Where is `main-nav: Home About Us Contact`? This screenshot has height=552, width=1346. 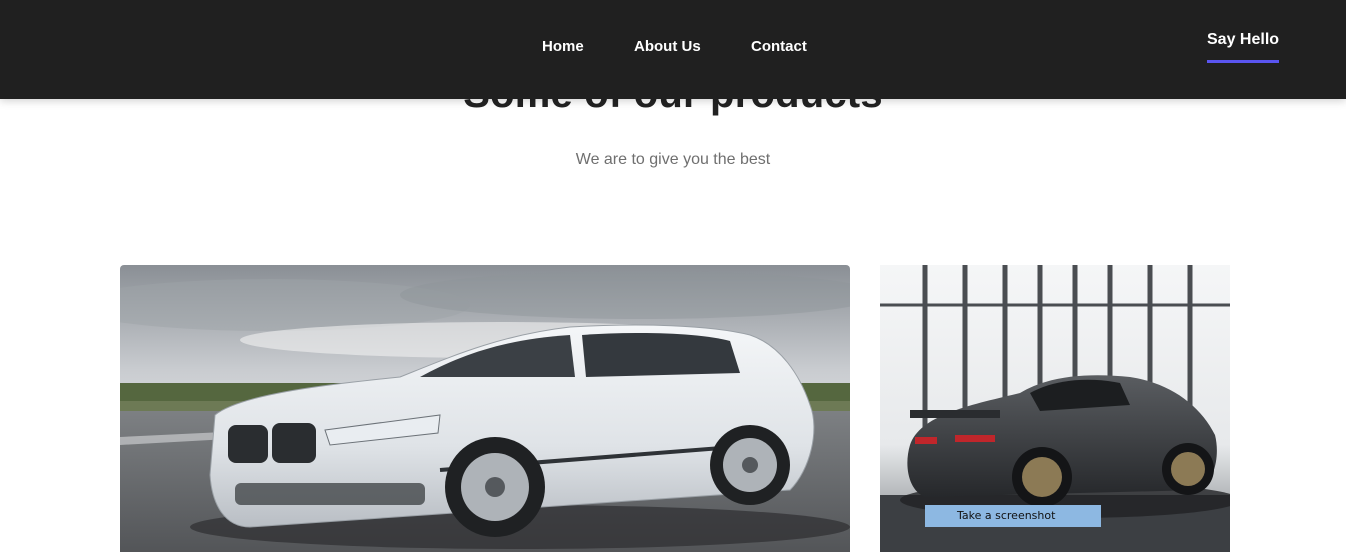 main-nav: Home About Us Contact is located at coordinates (673, 48).